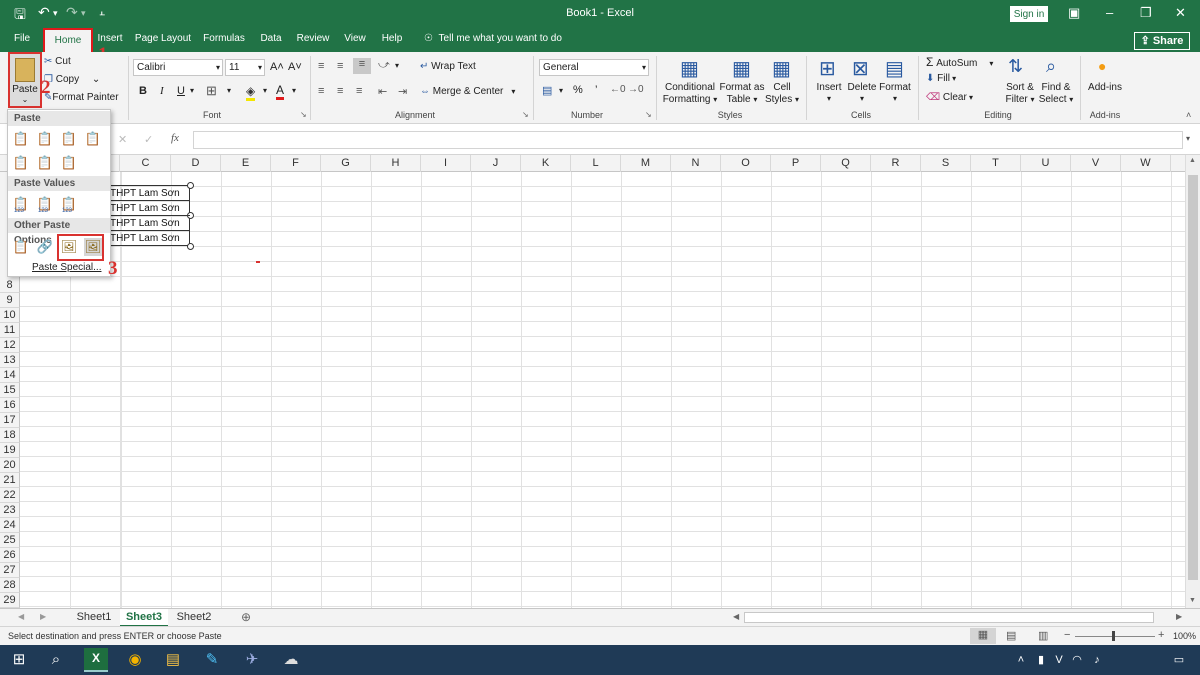 Image resolution: width=1200 pixels, height=675 pixels. What do you see at coordinates (941, 78) in the screenshot?
I see `fill-button: ⬇ Fill ▾` at bounding box center [941, 78].